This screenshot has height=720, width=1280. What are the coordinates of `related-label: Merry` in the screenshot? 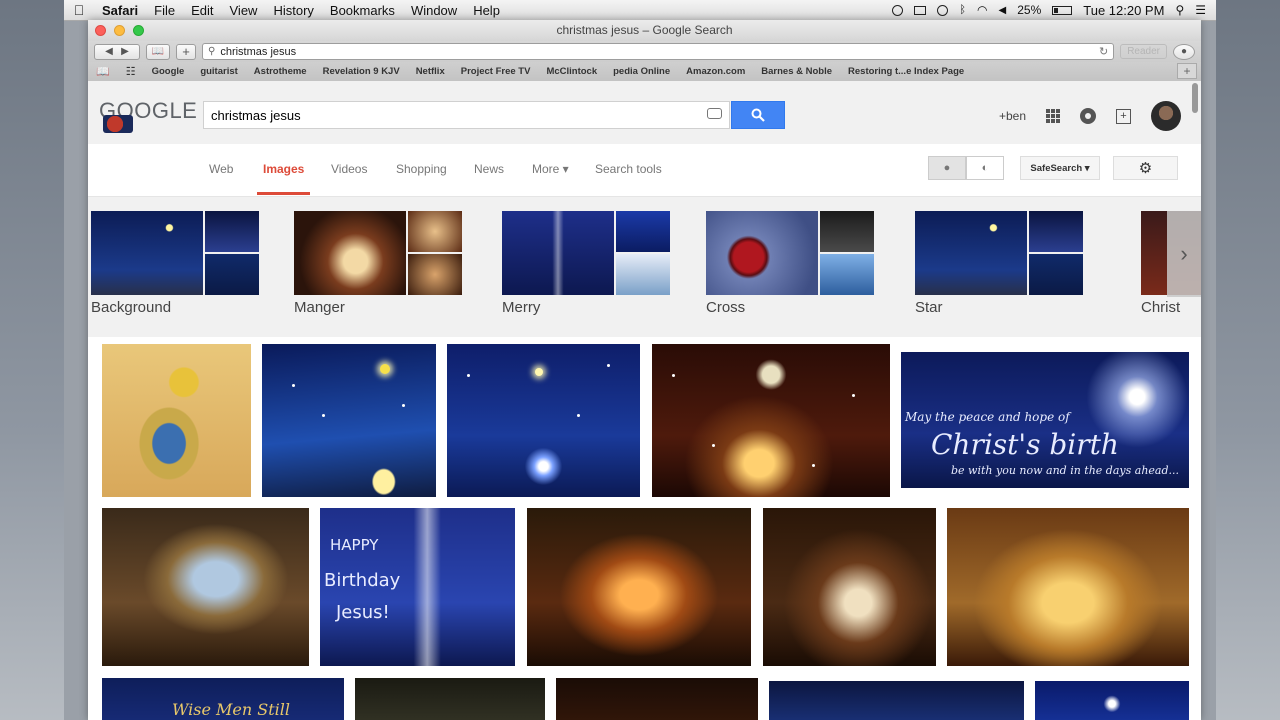 It's located at (521, 307).